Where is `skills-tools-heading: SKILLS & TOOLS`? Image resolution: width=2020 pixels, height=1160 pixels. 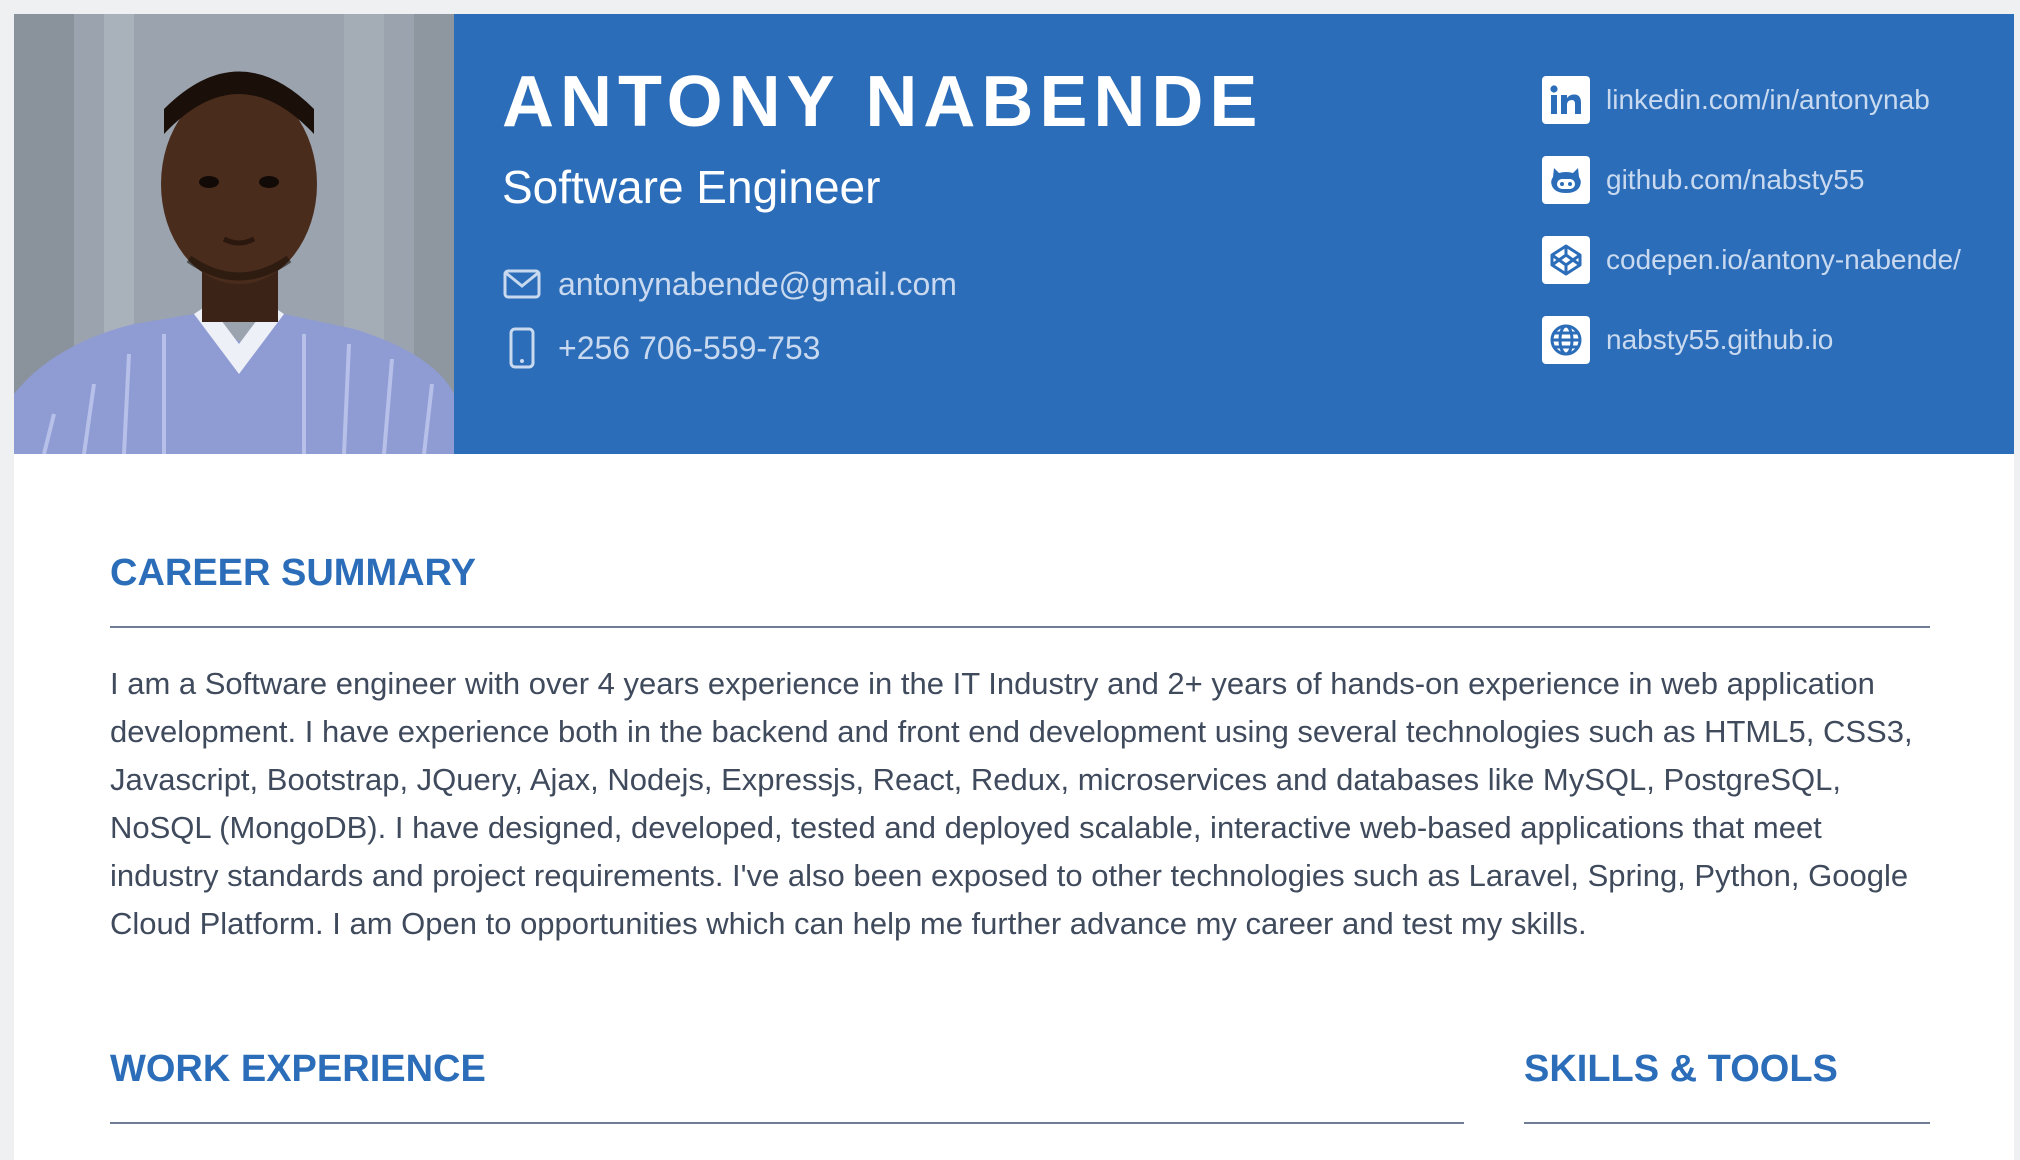 skills-tools-heading: SKILLS & TOOLS is located at coordinates (1681, 1069).